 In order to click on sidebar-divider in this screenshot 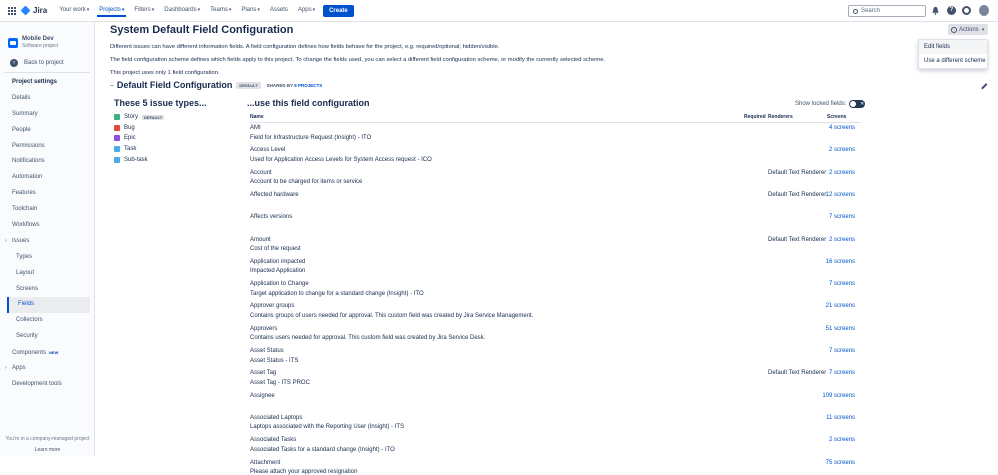, I will do `click(47, 72)`.